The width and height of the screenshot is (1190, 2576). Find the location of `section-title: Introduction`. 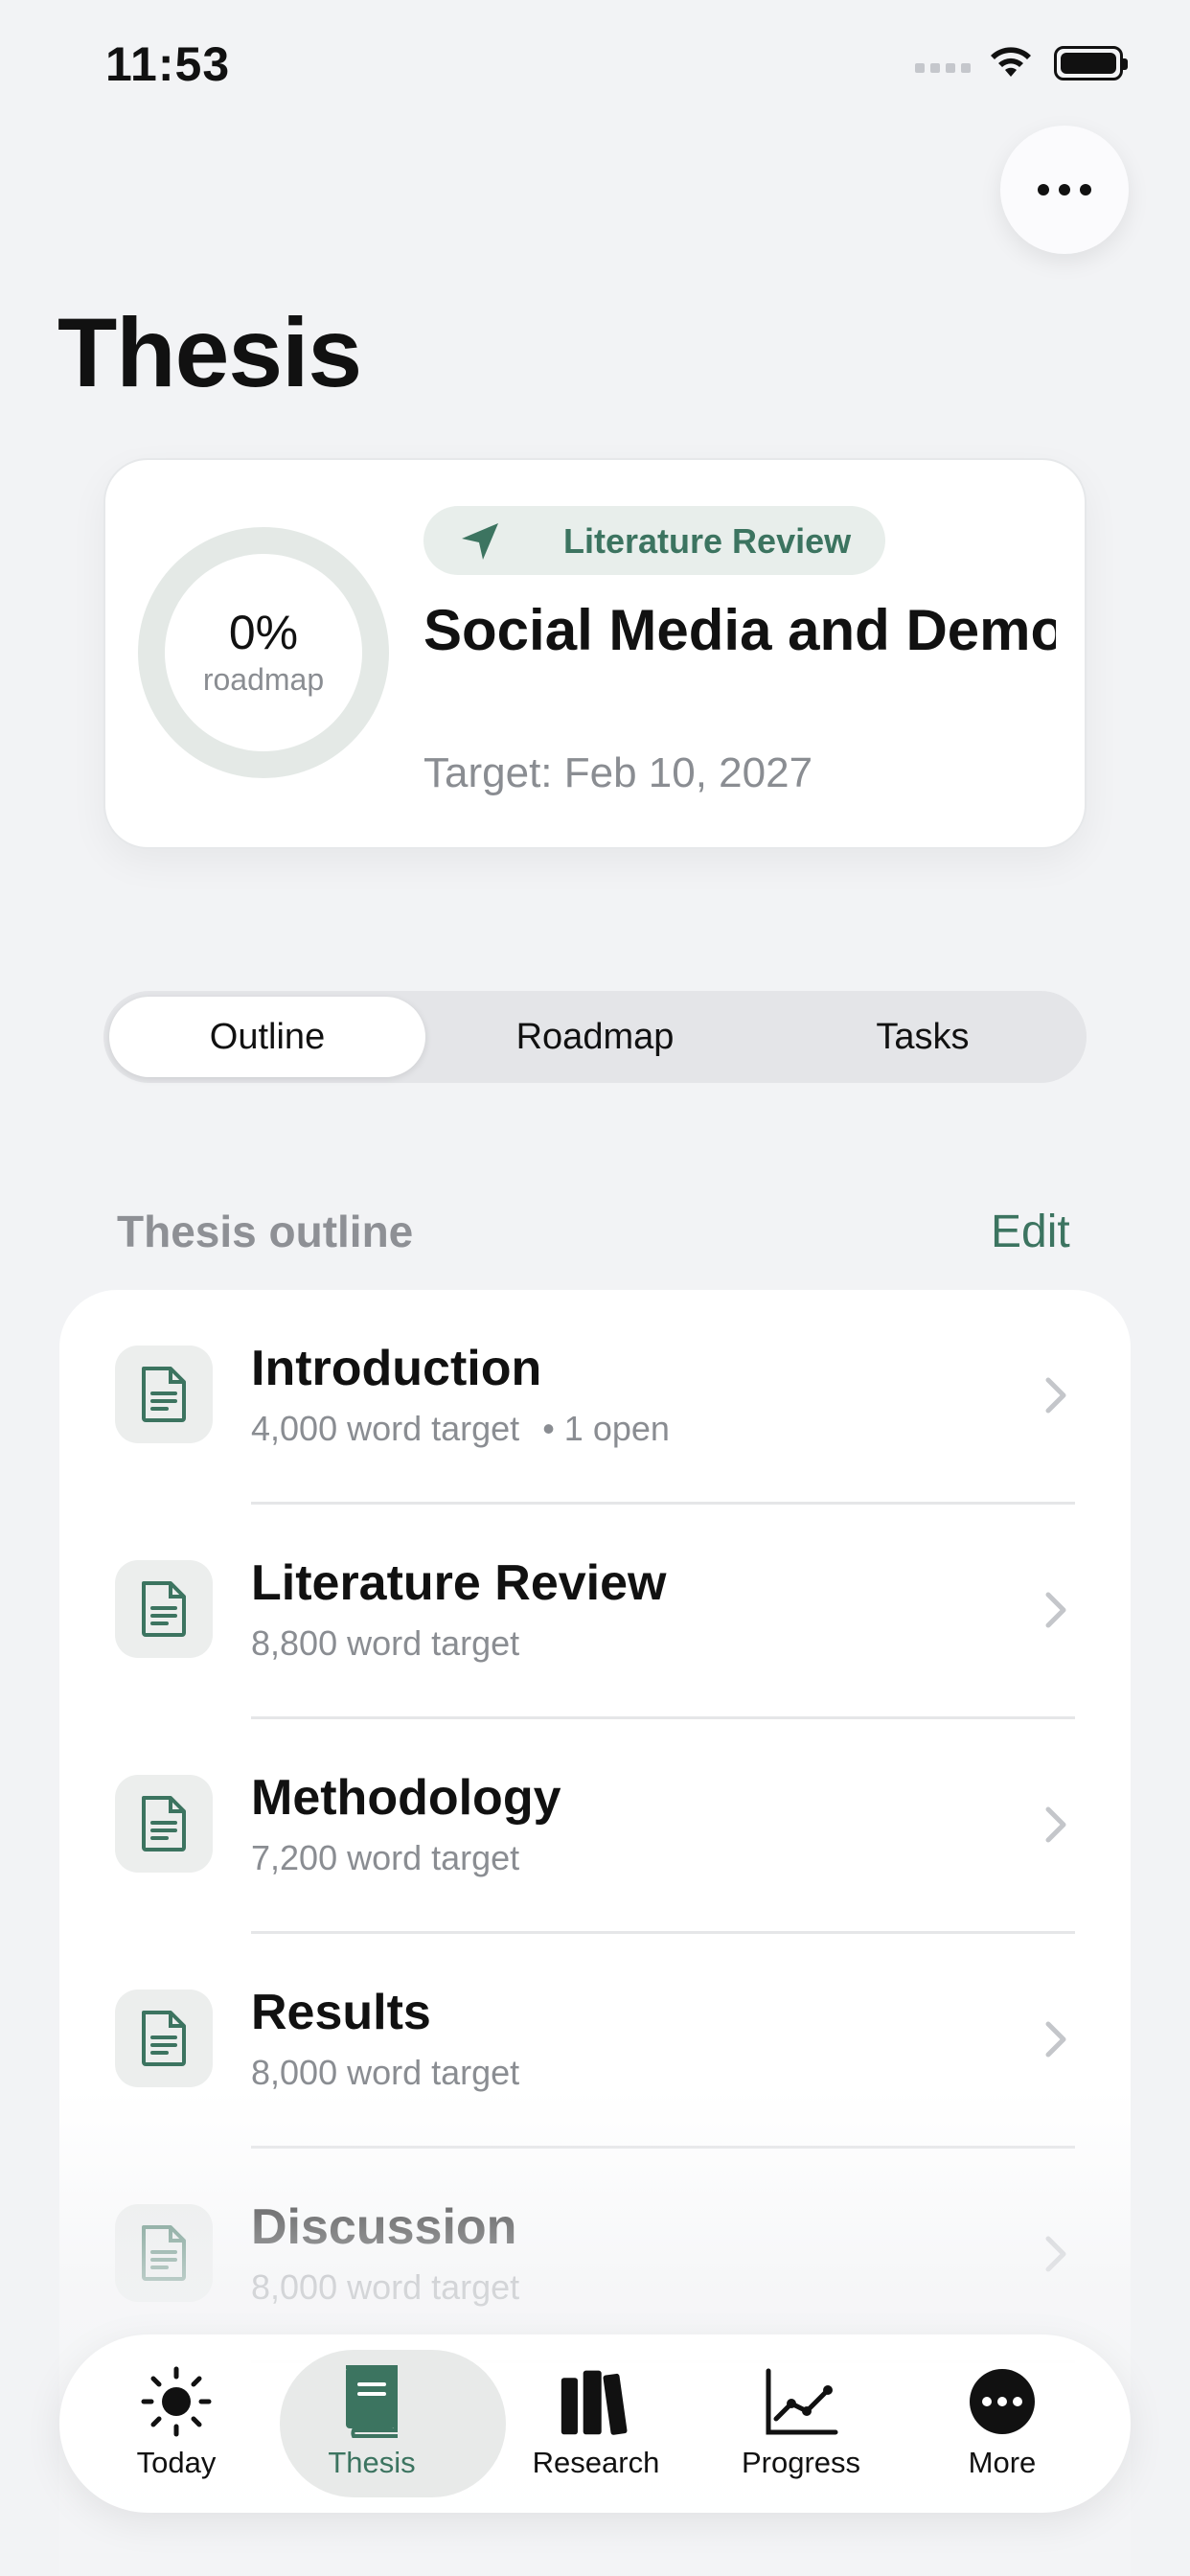

section-title: Introduction is located at coordinates (397, 1368).